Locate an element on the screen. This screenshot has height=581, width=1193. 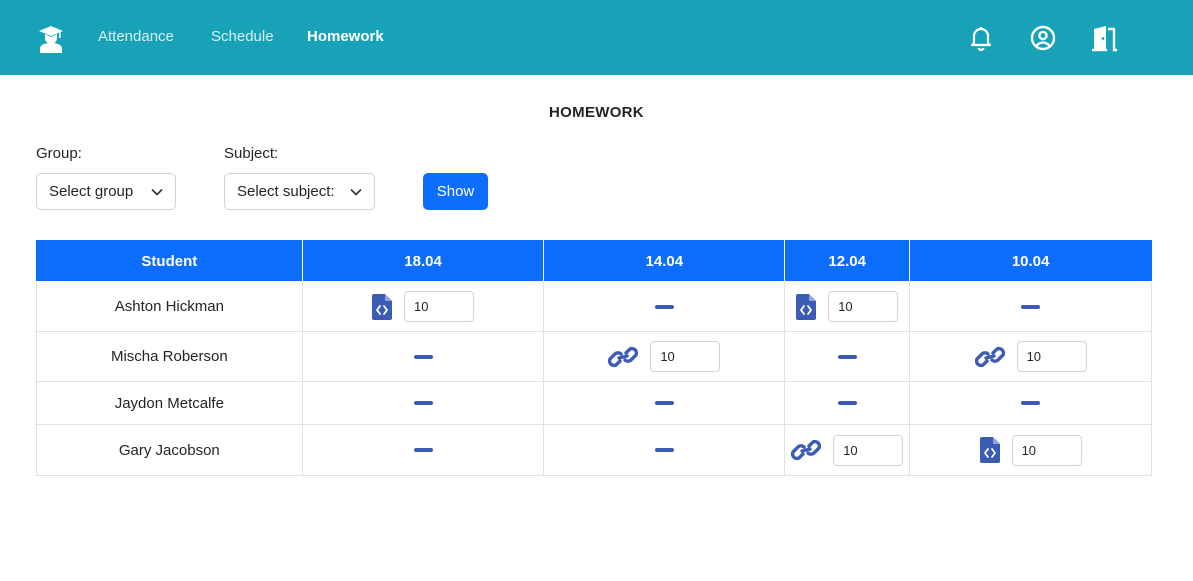
table-row: Mischa Roberson is located at coordinates (594, 356).